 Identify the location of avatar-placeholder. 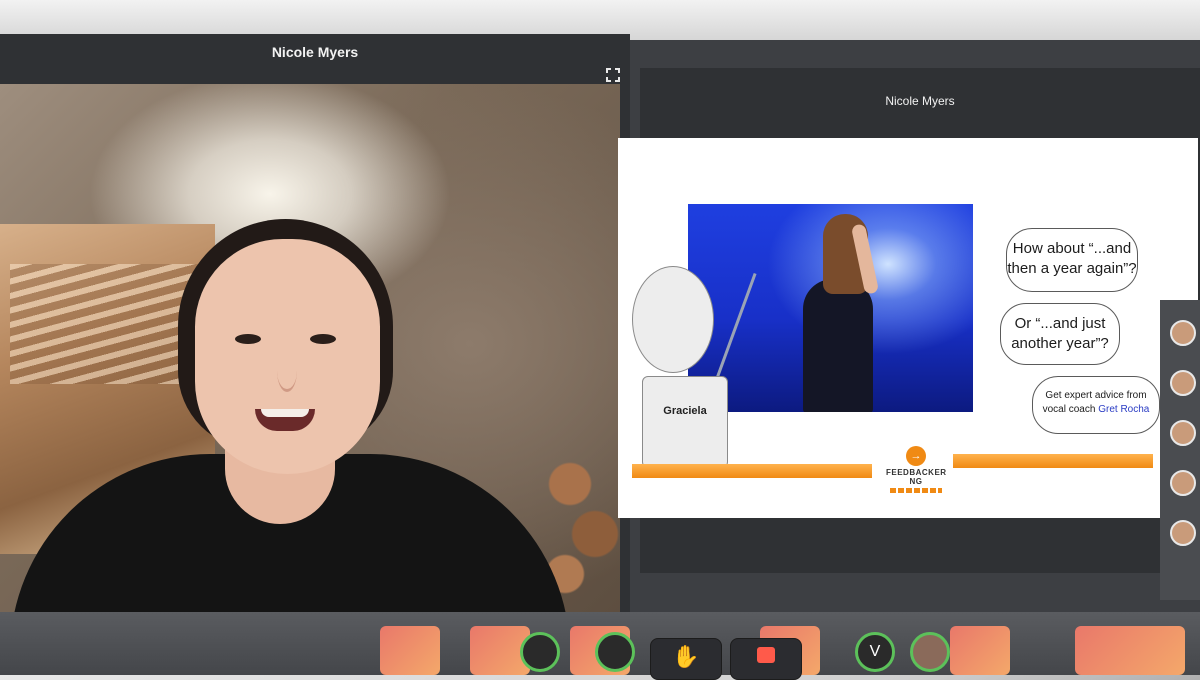
(673, 319).